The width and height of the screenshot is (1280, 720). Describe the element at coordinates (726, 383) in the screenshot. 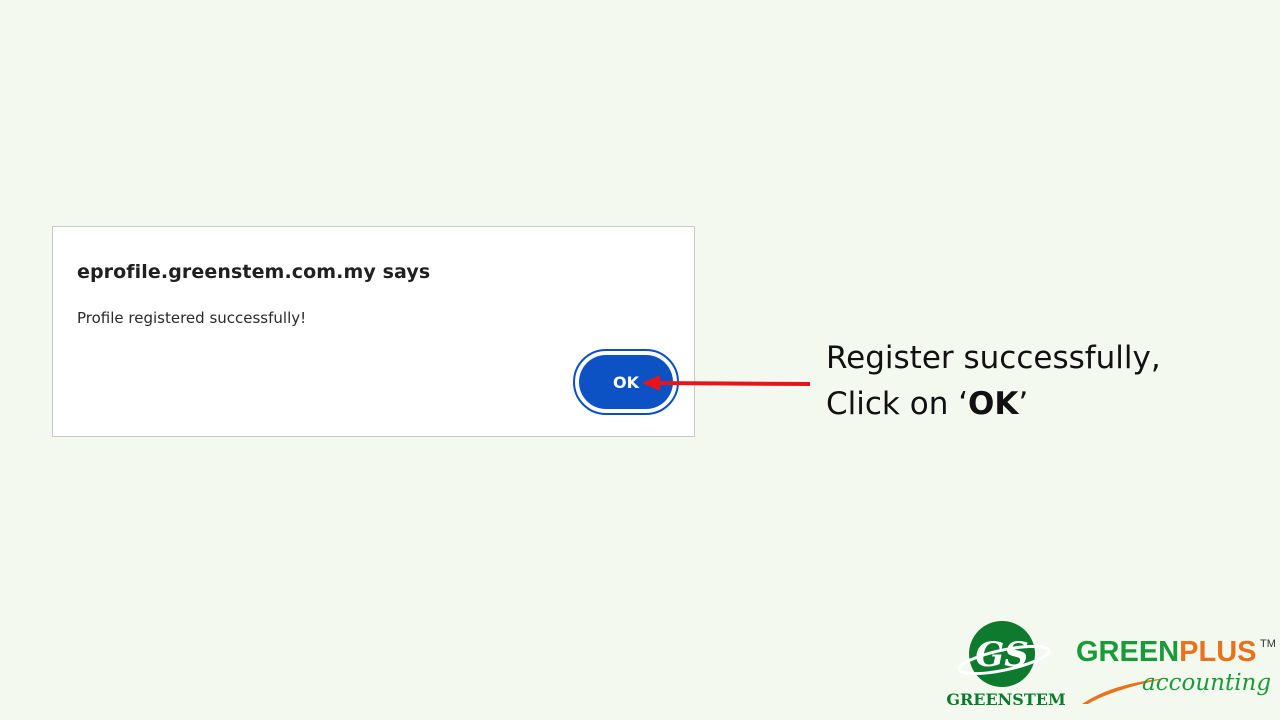

I see `pointer-arrow-icon` at that location.